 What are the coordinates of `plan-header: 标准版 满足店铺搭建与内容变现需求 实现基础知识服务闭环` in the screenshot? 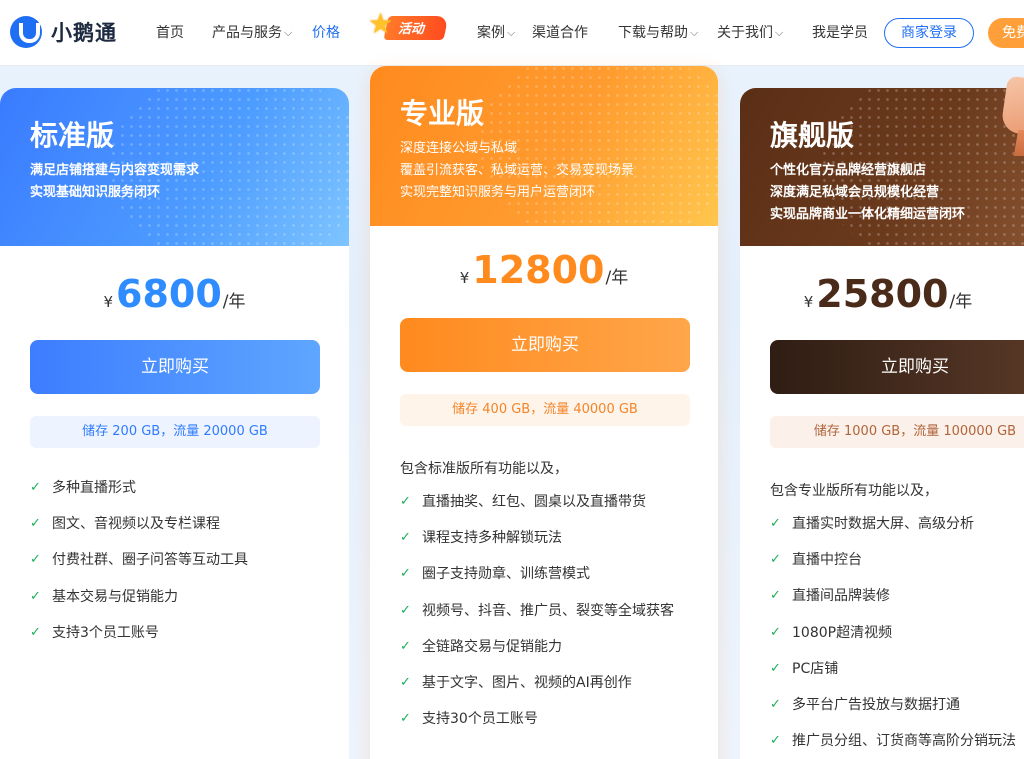 It's located at (174, 167).